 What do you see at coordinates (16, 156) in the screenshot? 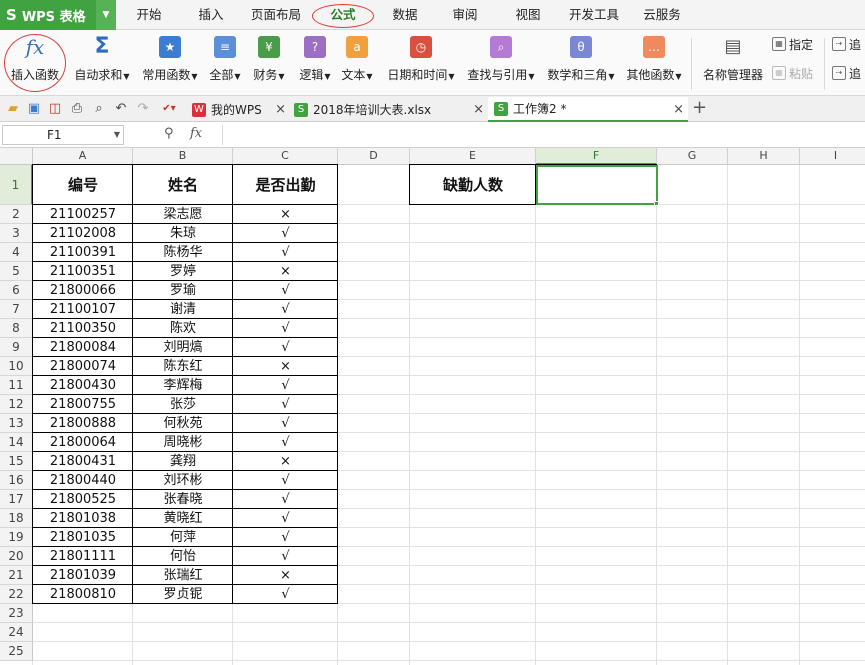
I see `select-all-corner` at bounding box center [16, 156].